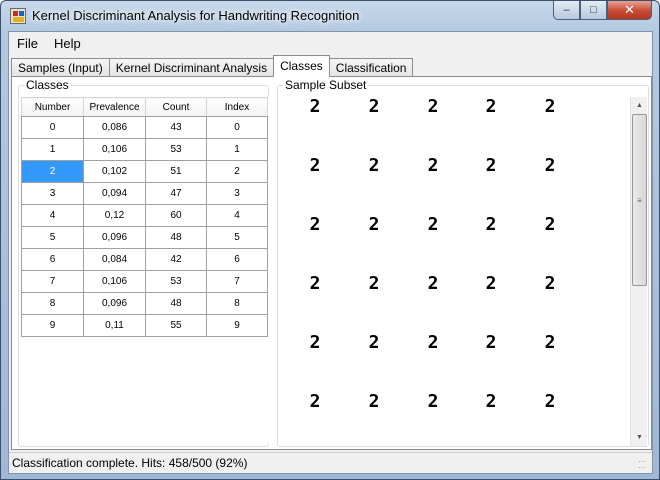 This screenshot has width=660, height=480. What do you see at coordinates (114, 171) in the screenshot?
I see `table-cell: 0,102` at bounding box center [114, 171].